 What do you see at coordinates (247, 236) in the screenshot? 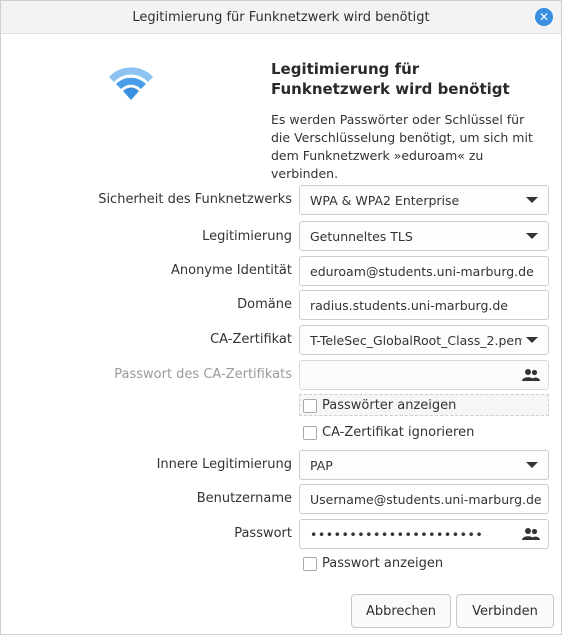
I see `auth-label: Legitimierung` at bounding box center [247, 236].